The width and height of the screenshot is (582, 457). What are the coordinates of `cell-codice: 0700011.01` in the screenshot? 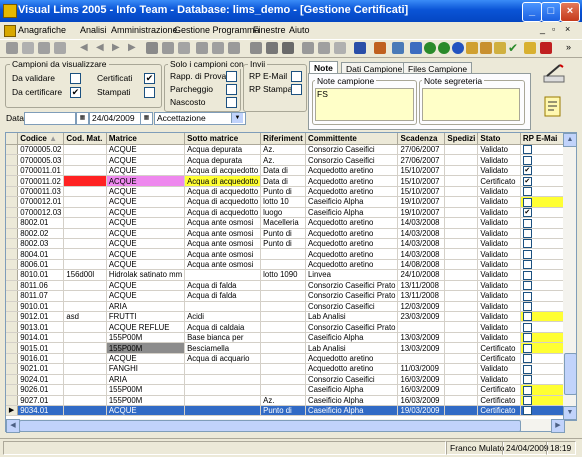 It's located at (41, 171).